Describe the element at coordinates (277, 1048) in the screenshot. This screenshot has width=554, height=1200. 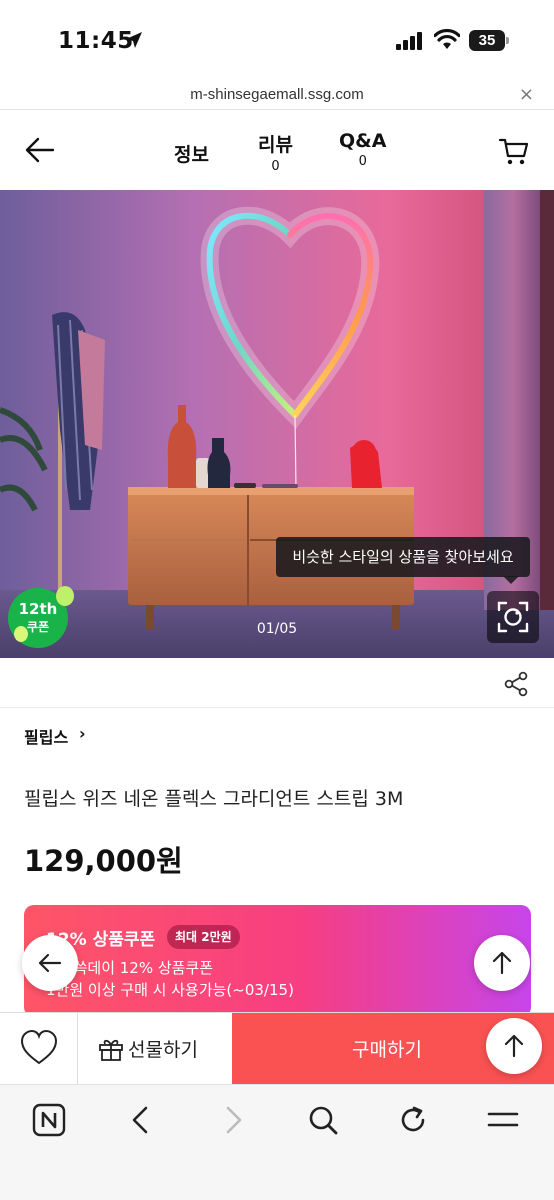
I see `purchase-action-bar: 선물하기 구매하기` at that location.